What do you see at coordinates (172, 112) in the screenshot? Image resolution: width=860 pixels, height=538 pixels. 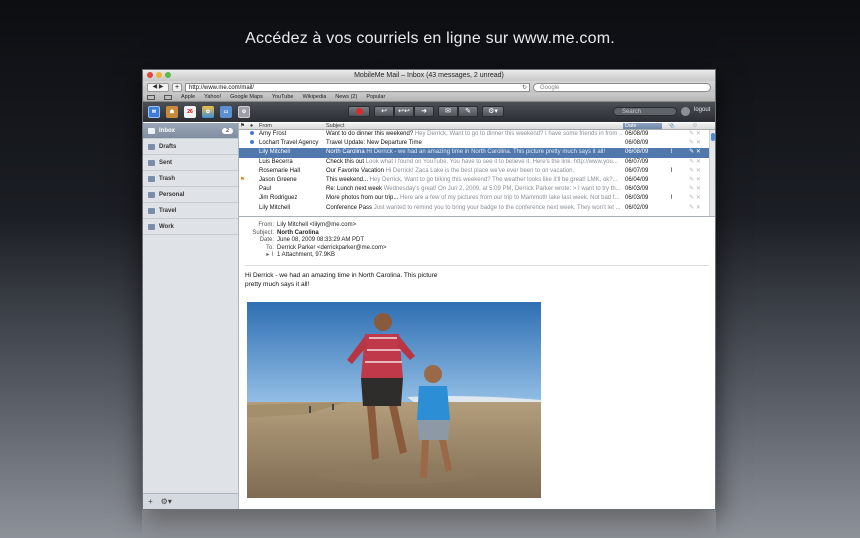 I see `contacts-app-icon: ☗` at bounding box center [172, 112].